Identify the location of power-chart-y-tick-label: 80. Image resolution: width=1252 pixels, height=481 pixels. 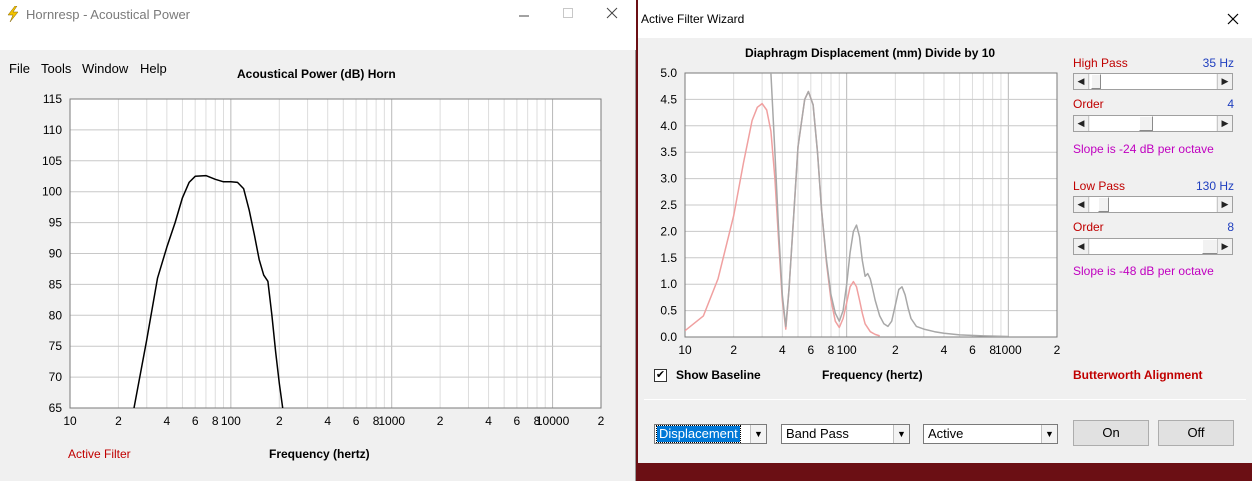
(56, 315).